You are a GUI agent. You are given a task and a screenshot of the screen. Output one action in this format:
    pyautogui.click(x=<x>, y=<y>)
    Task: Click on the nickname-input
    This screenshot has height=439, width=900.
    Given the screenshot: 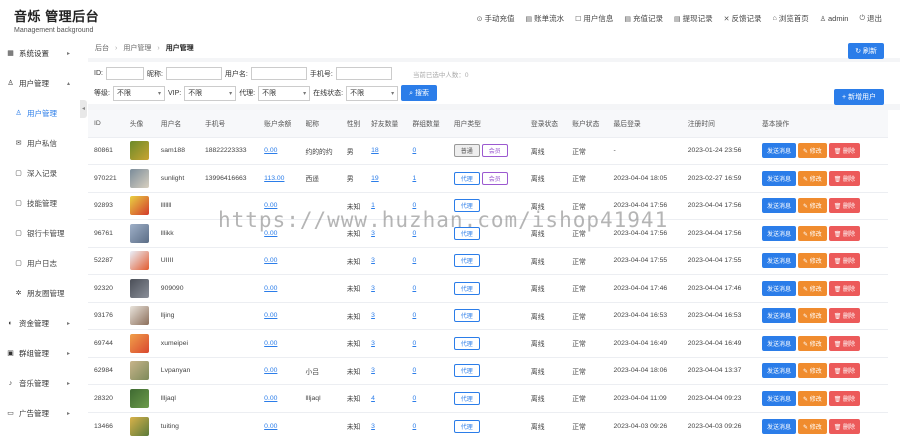 What is the action you would take?
    pyautogui.click(x=193, y=73)
    